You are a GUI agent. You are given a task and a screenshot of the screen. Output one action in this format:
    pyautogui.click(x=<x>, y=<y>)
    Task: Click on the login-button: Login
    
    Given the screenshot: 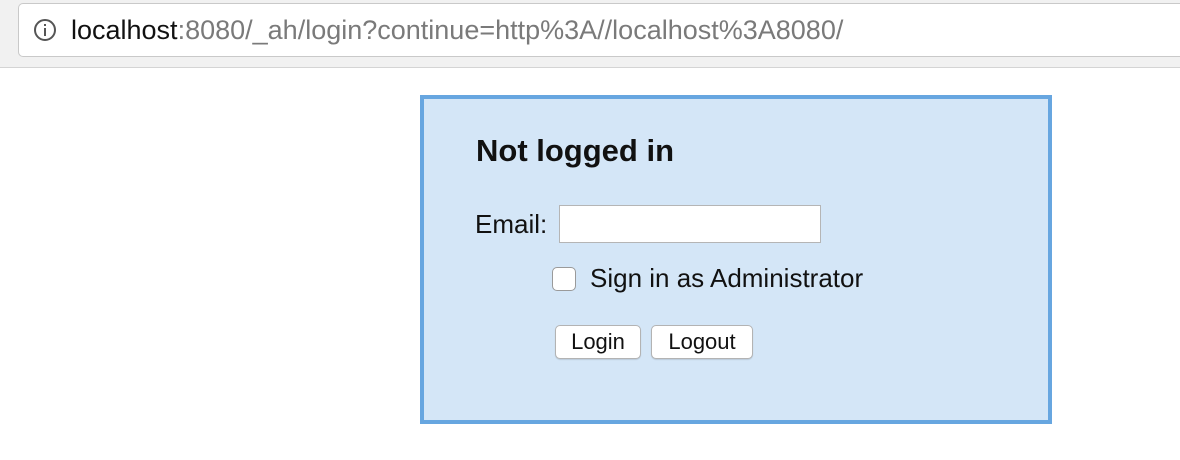 What is the action you would take?
    pyautogui.click(x=598, y=342)
    